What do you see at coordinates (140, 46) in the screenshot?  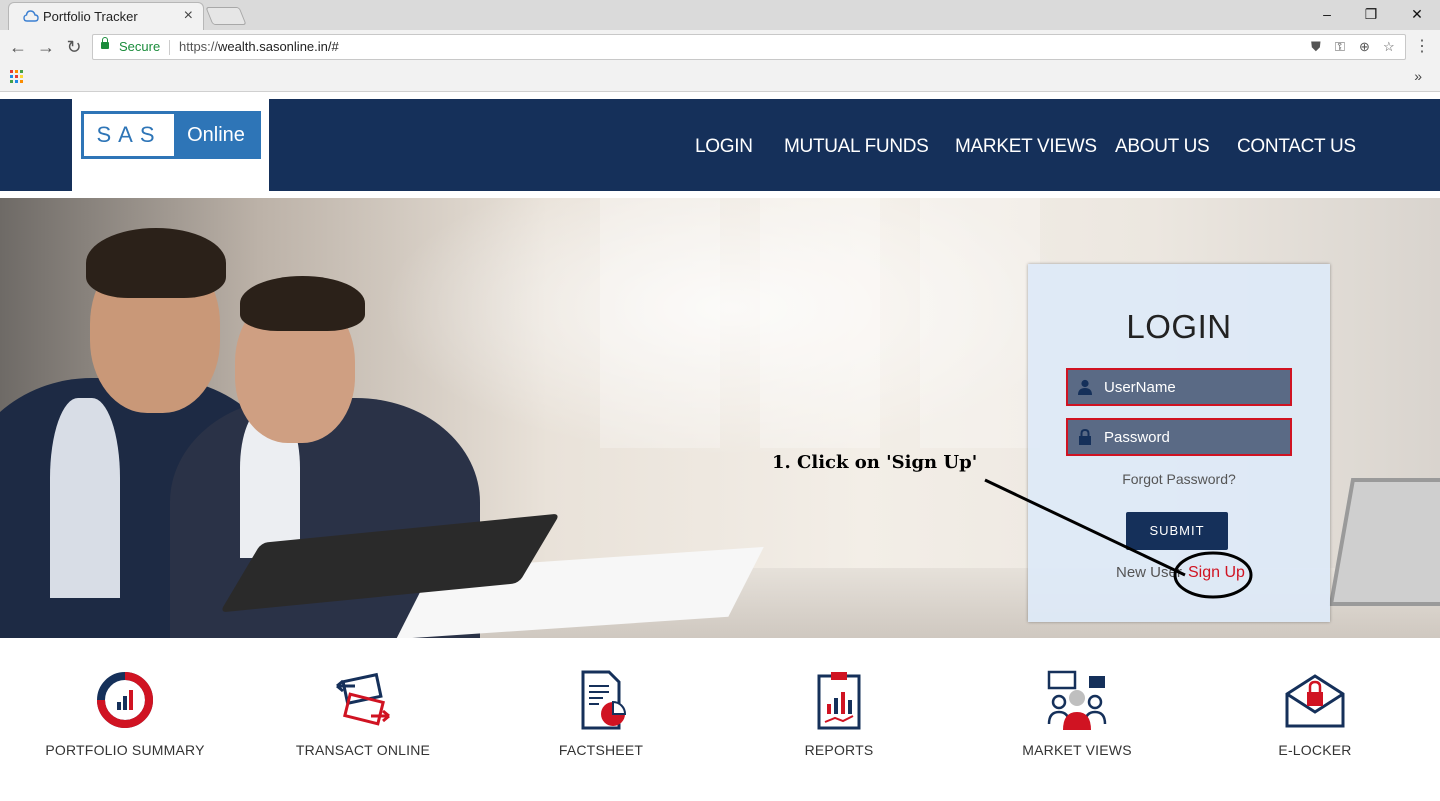 I see `secure-label: Secure` at bounding box center [140, 46].